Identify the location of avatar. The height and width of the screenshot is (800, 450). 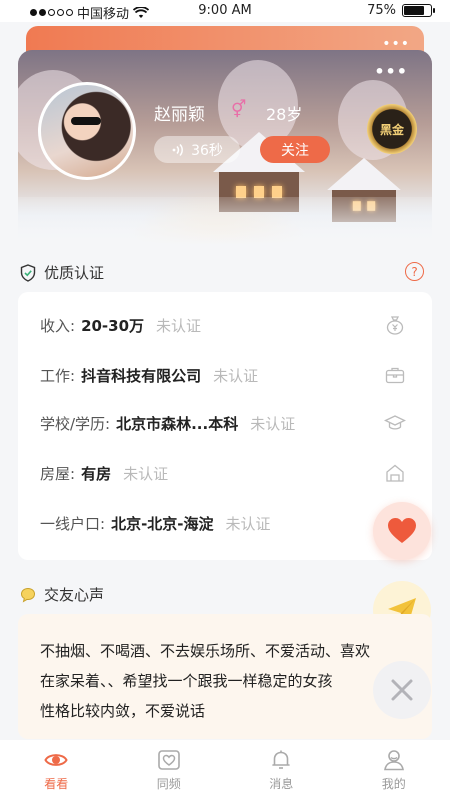
(87, 131).